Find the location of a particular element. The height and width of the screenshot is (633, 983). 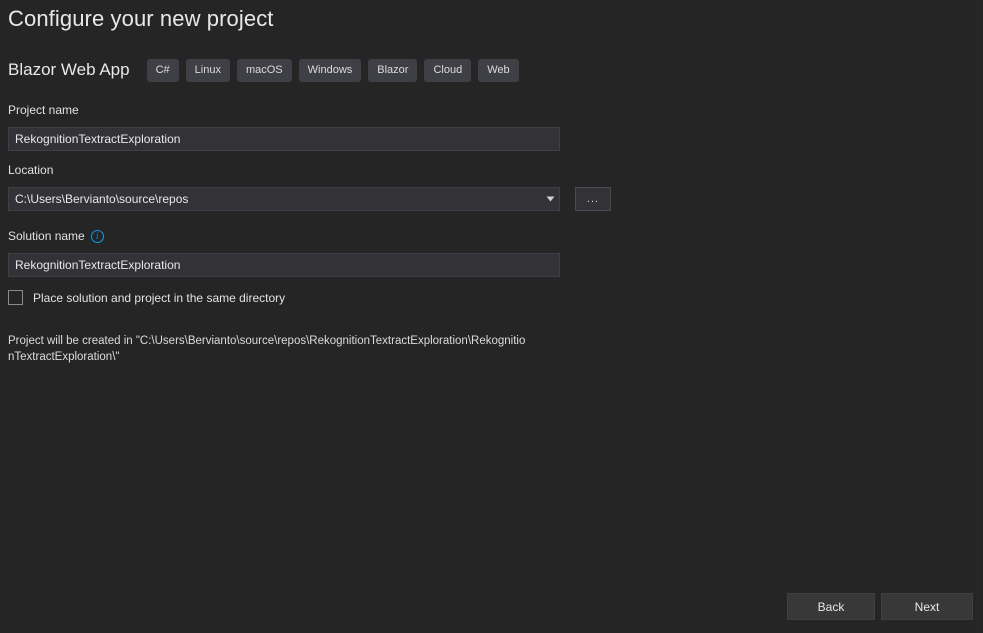

same-directory-checkbox is located at coordinates (15, 297).